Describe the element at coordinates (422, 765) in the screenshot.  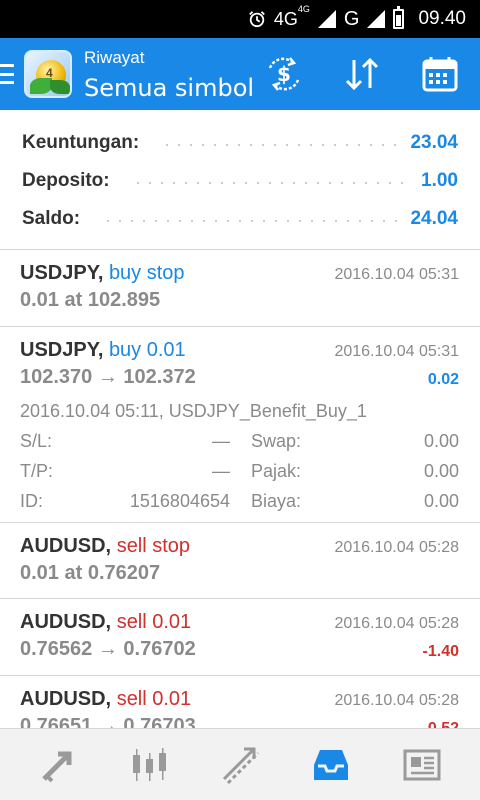
I see `news-icon` at that location.